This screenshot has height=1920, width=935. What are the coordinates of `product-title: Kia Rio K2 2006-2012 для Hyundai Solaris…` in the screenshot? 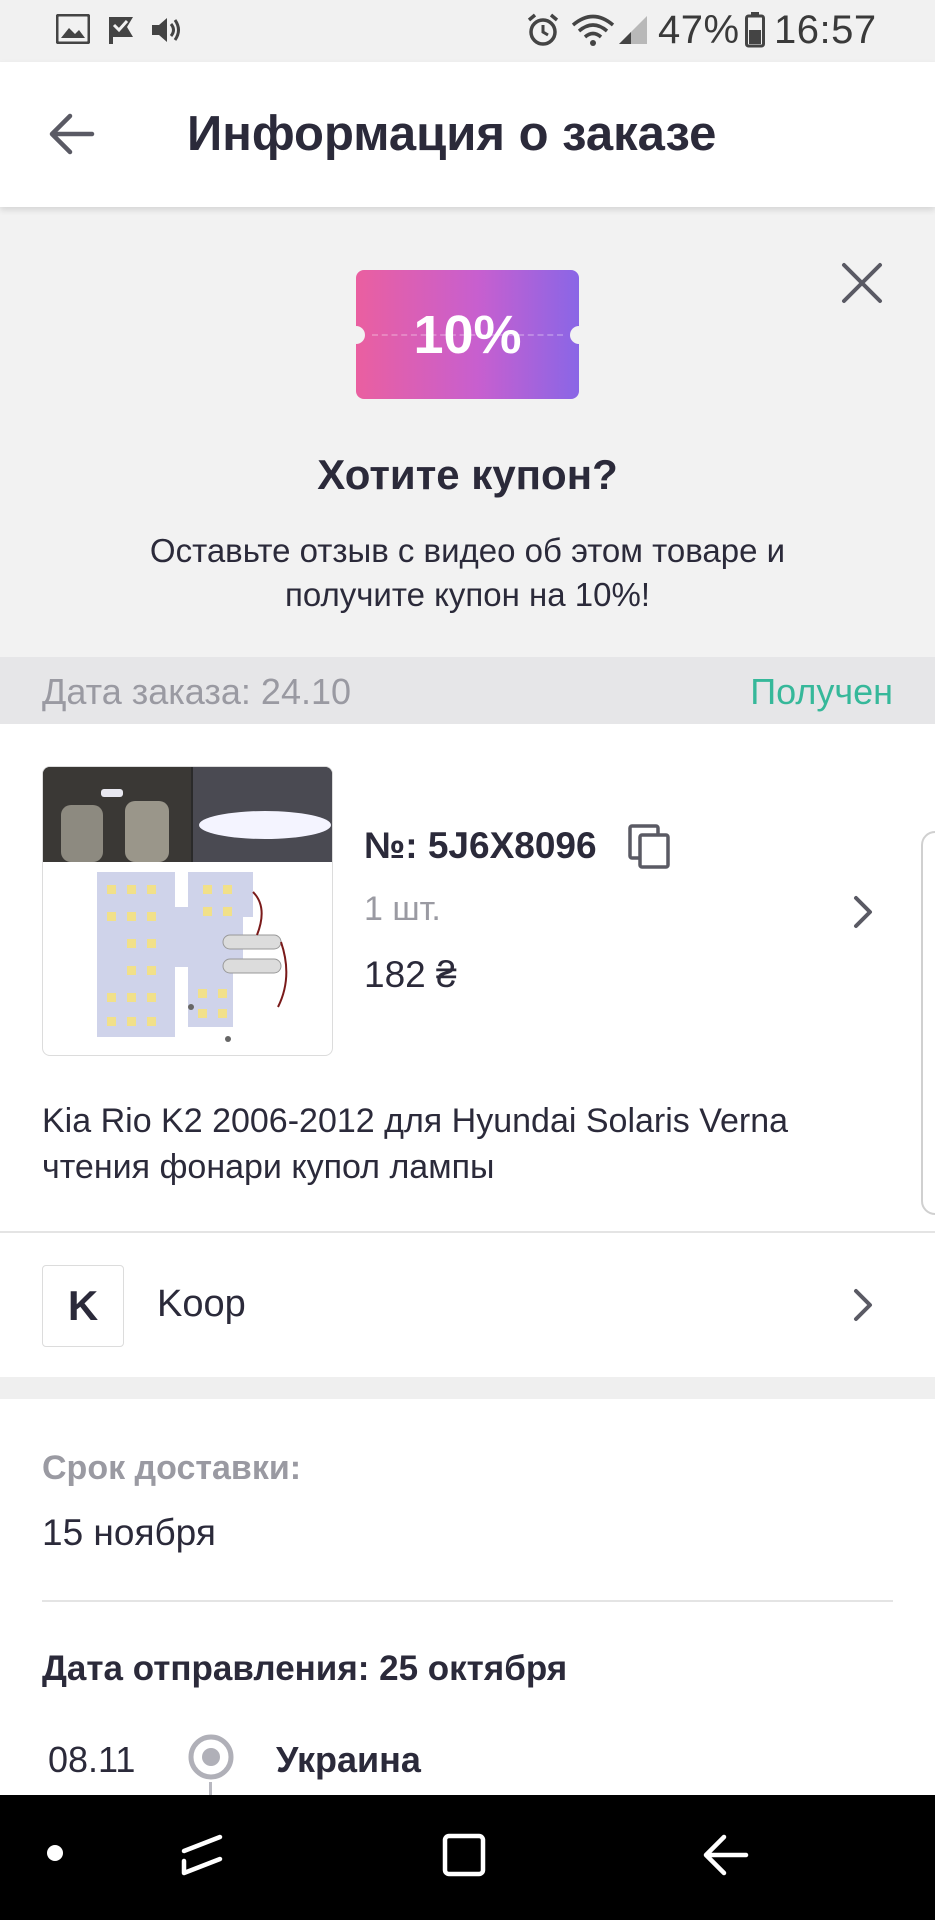 It's located at (472, 1144).